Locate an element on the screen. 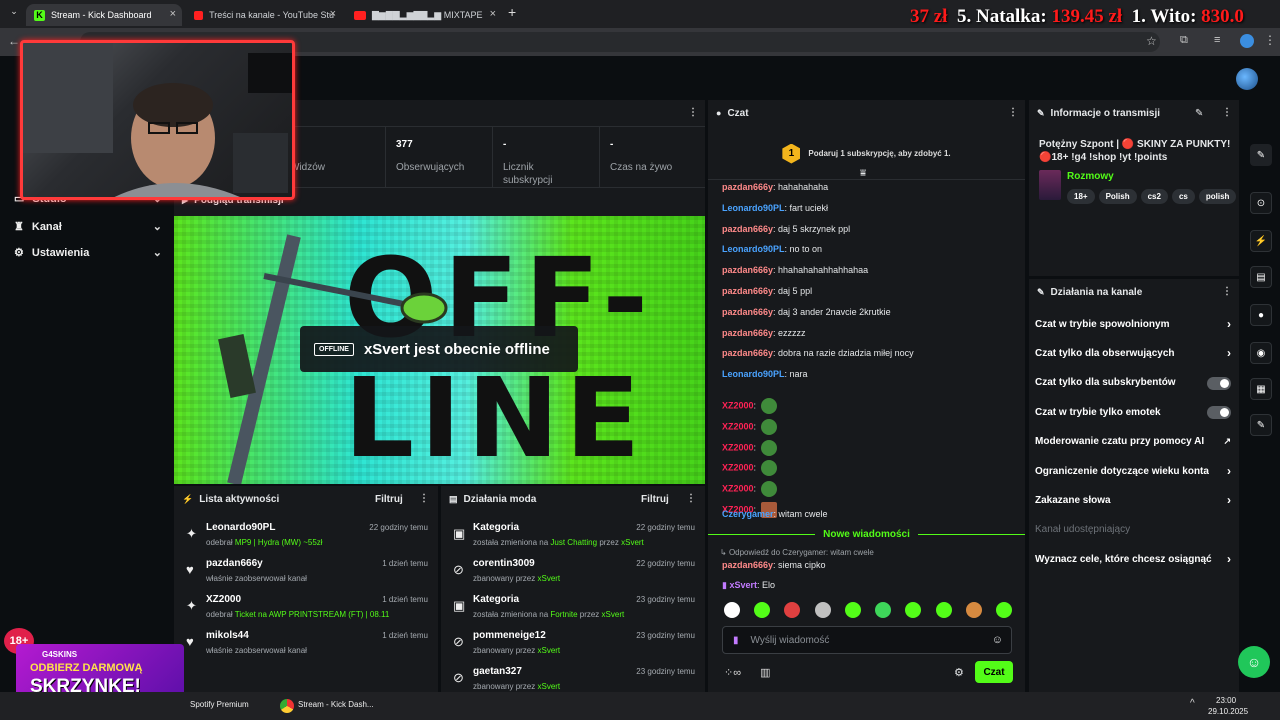 This screenshot has width=1280, height=720. activity-filter-button: Filtruj is located at coordinates (389, 499).